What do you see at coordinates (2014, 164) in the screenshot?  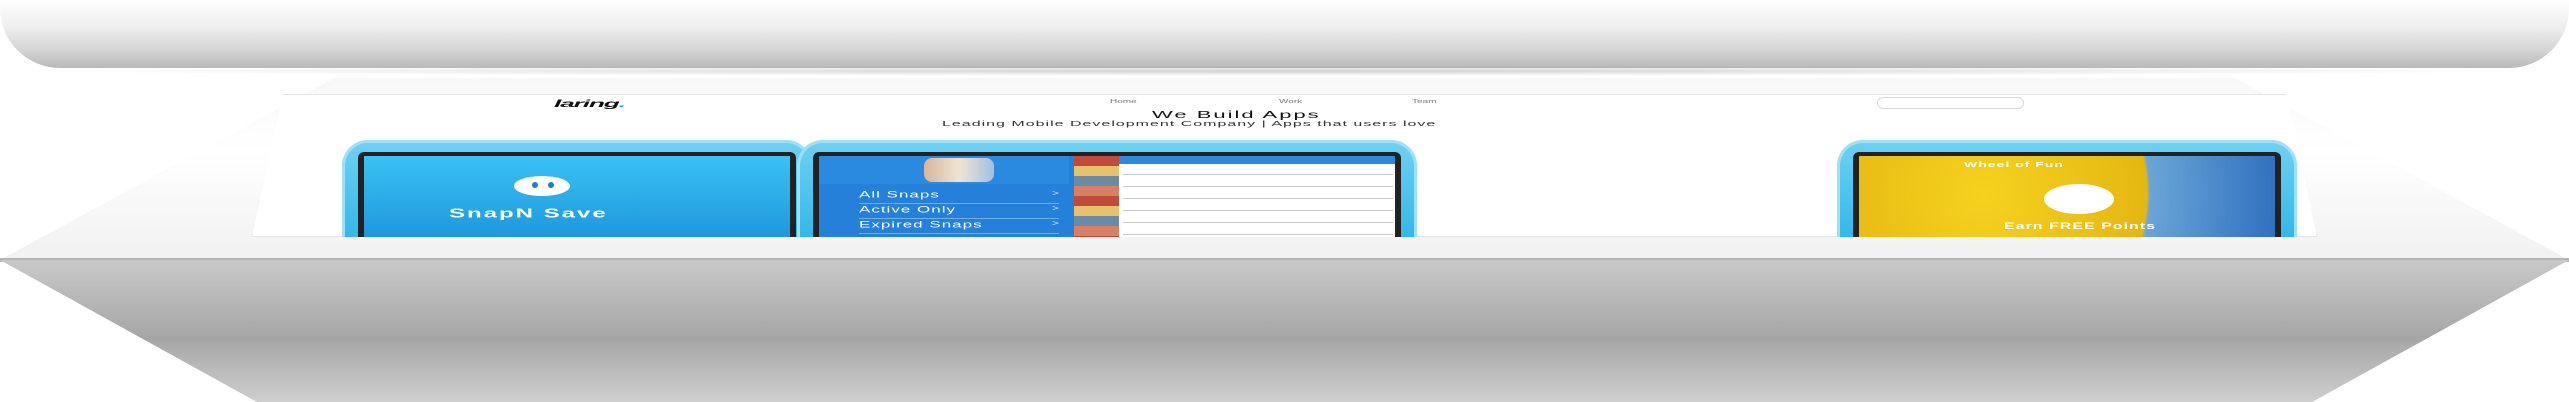 I see `app-title: Wheel of Fun` at bounding box center [2014, 164].